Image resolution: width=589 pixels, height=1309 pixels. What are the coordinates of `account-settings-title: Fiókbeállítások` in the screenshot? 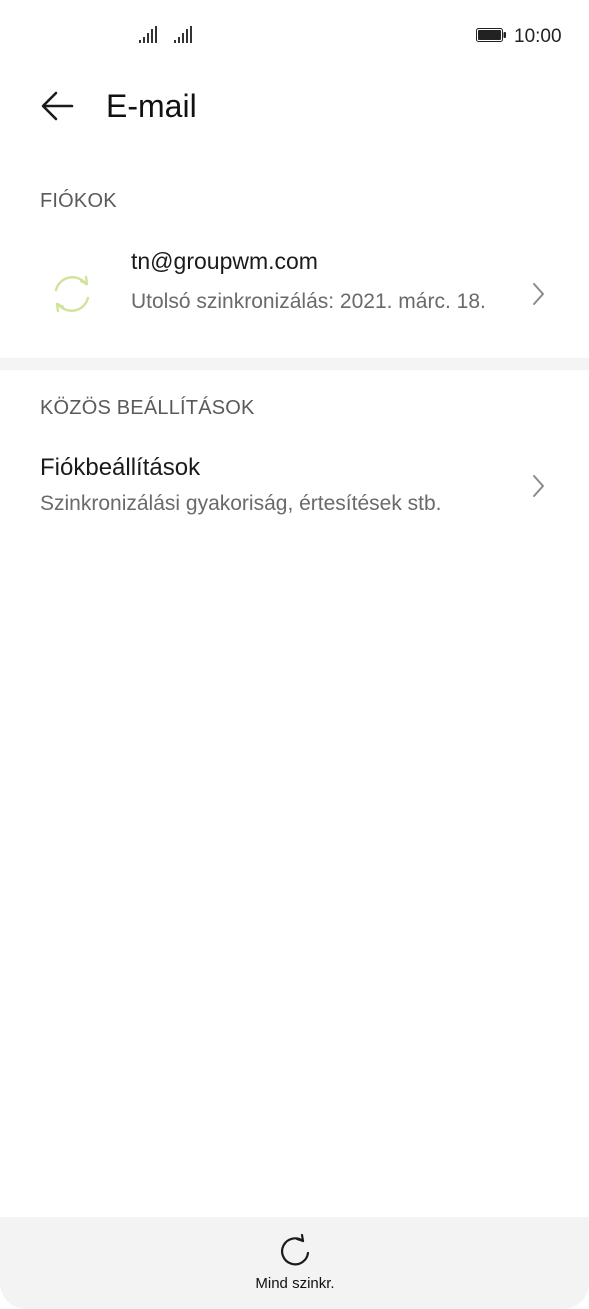 It's located at (120, 467).